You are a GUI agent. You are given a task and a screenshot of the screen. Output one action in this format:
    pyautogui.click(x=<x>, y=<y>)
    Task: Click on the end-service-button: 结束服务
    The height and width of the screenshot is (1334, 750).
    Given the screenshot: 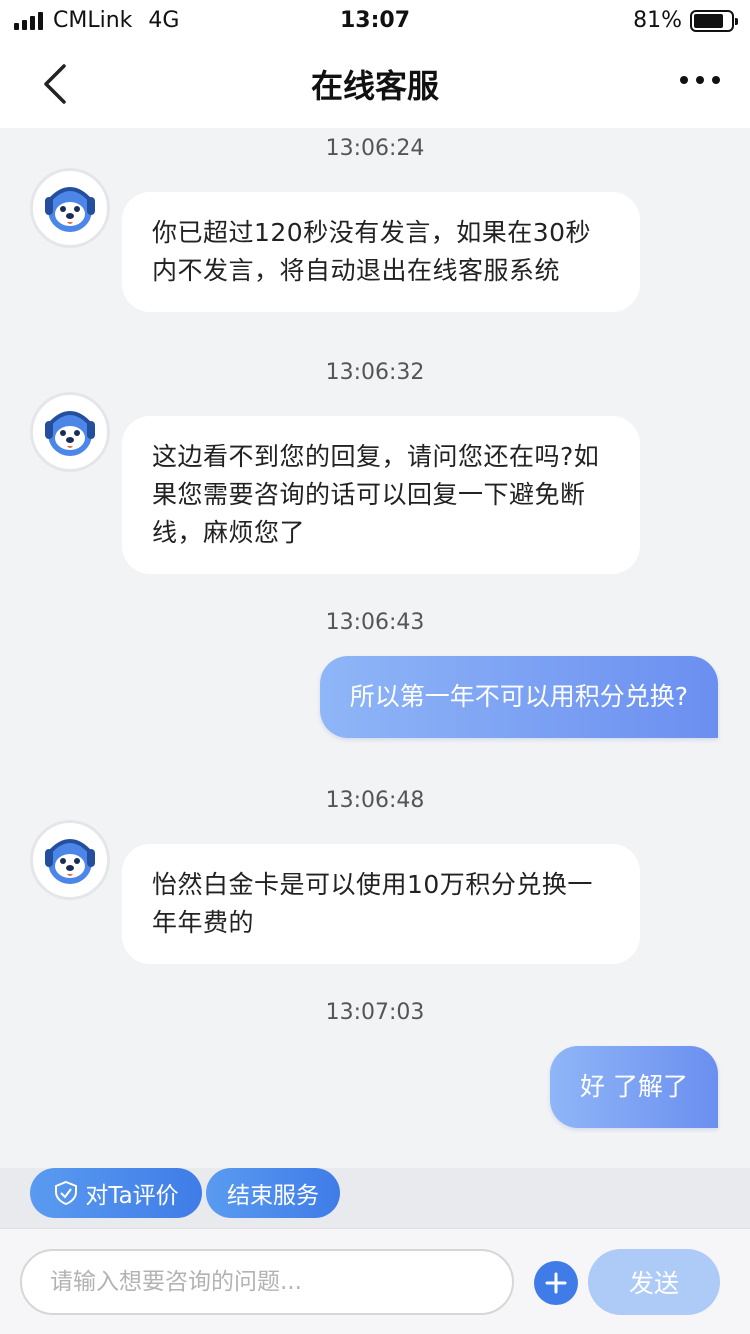 What is the action you would take?
    pyautogui.click(x=273, y=1193)
    